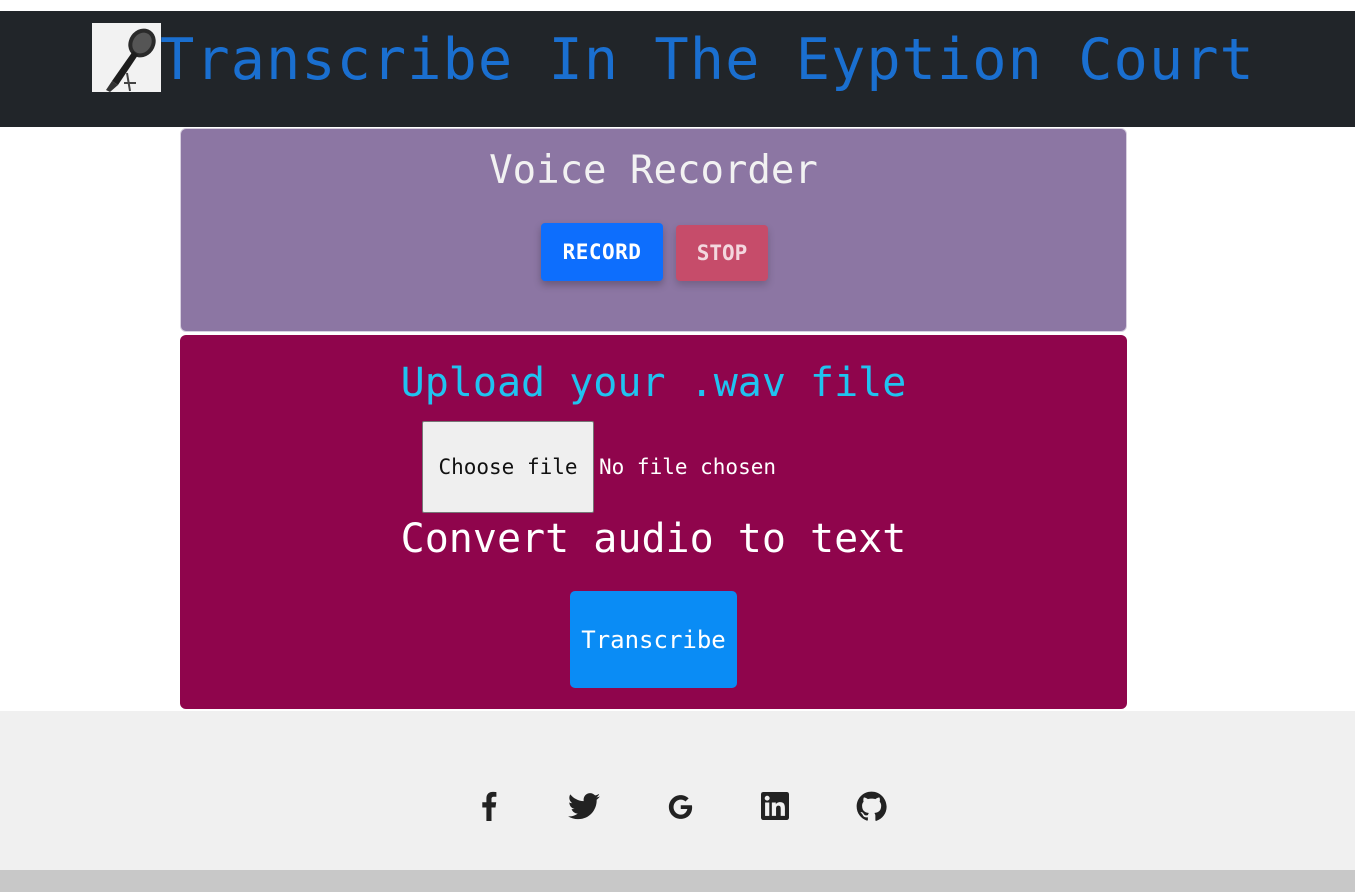 This screenshot has width=1355, height=892. I want to click on footer-bottom-bar, so click(677, 881).